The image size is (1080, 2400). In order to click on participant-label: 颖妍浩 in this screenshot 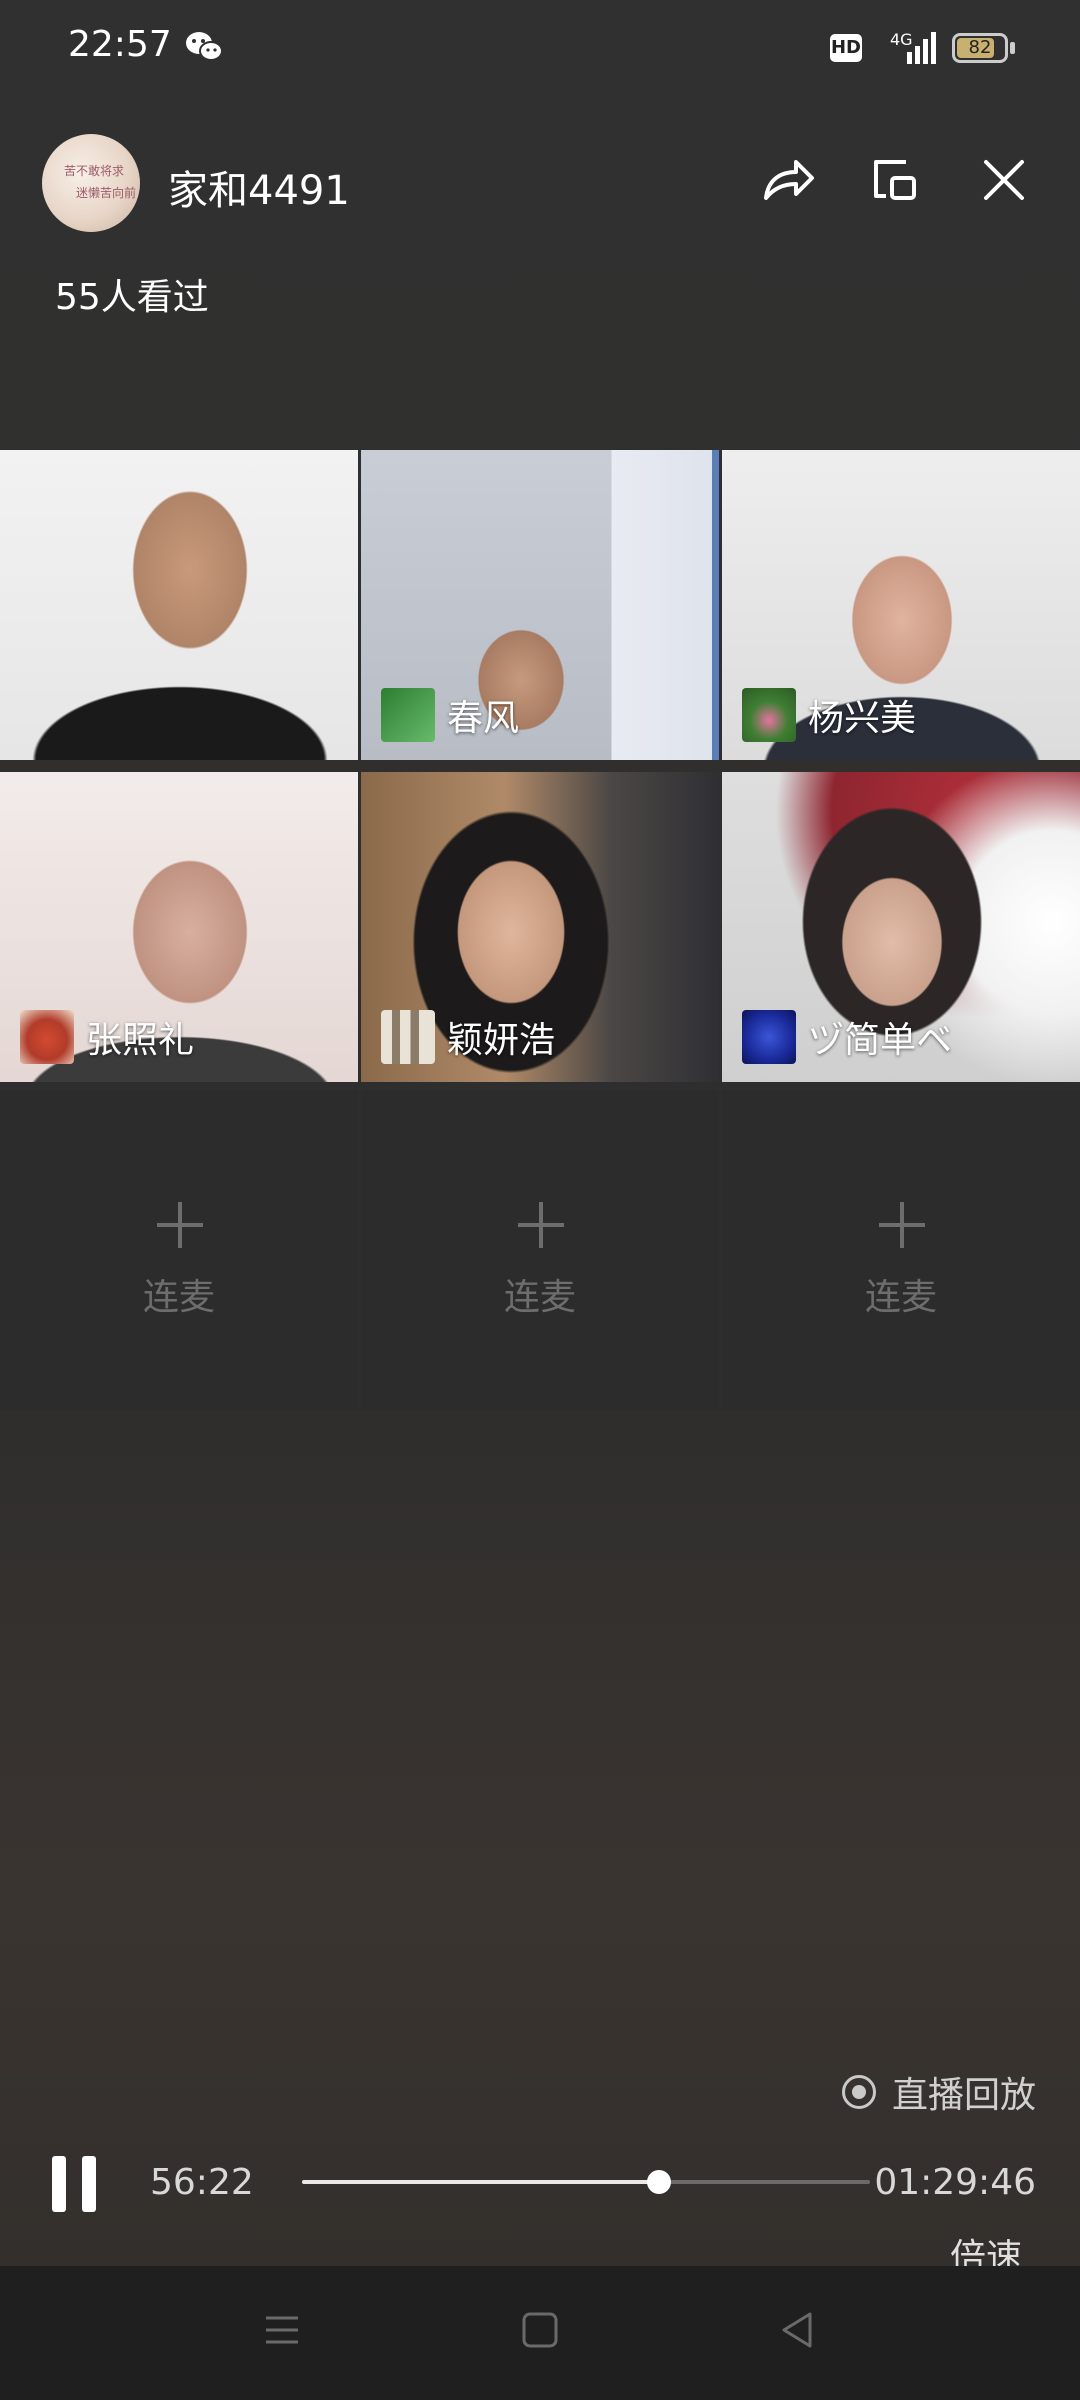, I will do `click(468, 1037)`.